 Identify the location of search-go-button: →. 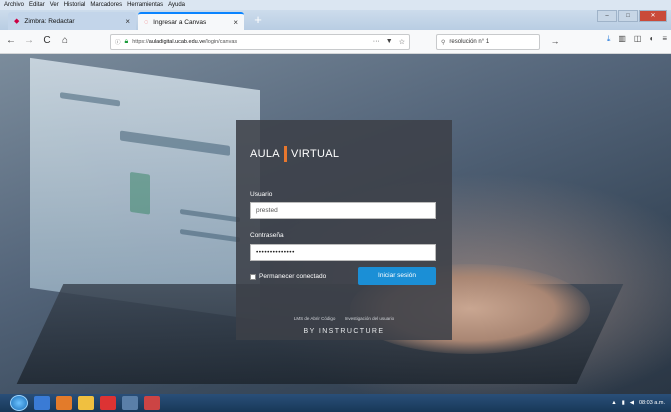
(555, 41).